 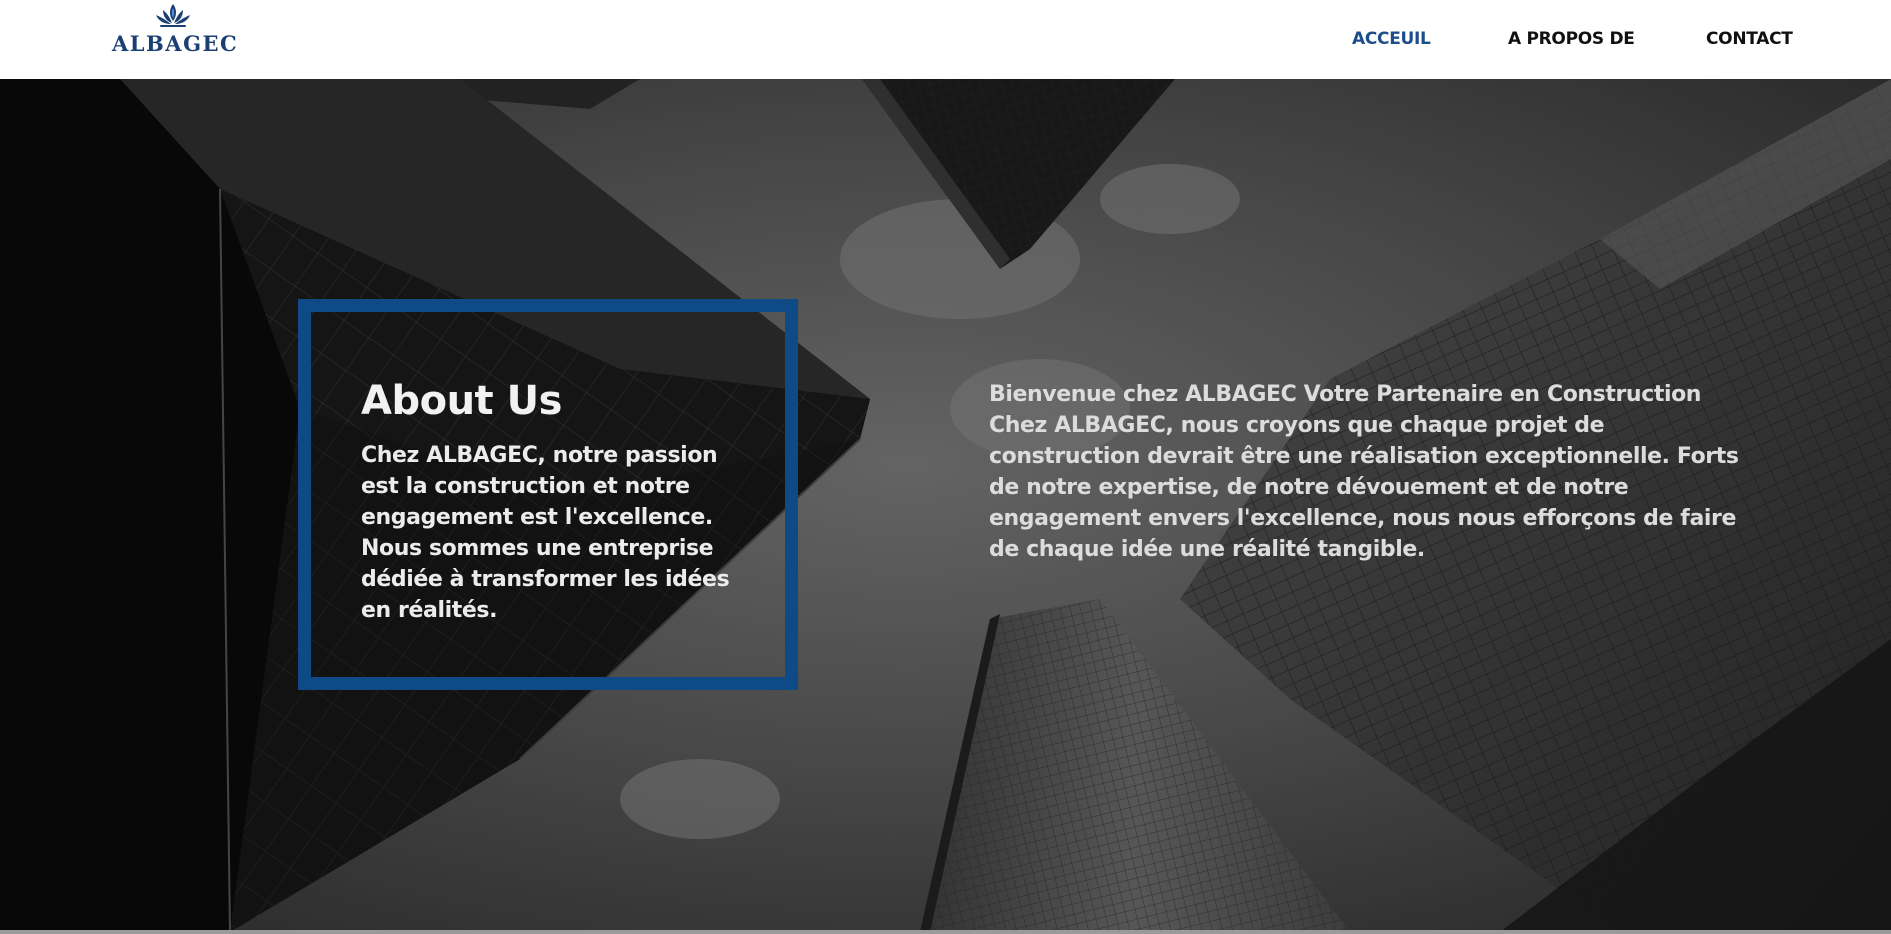 I want to click on nav-link-a-propos: A PROPOS DE, so click(x=1571, y=39).